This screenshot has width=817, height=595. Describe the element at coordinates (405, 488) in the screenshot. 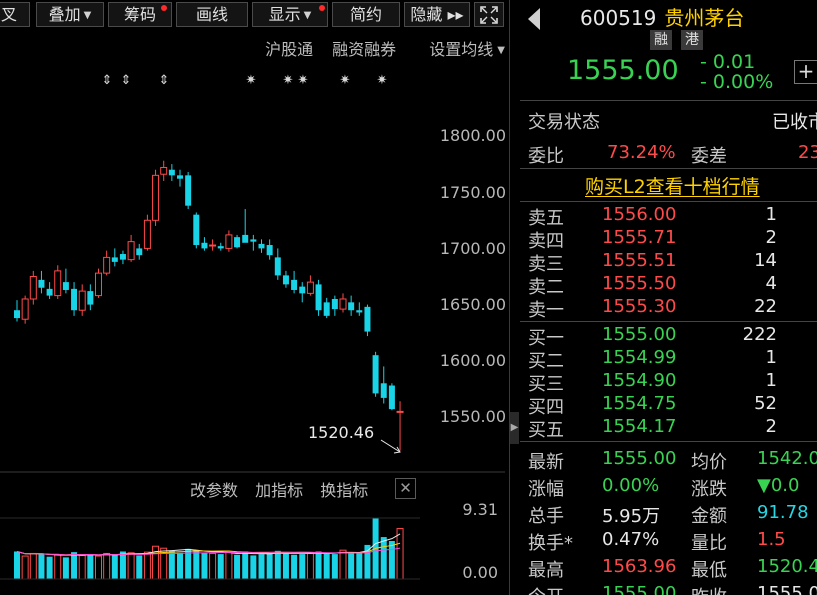

I see `close-indicator-button: ✕` at that location.